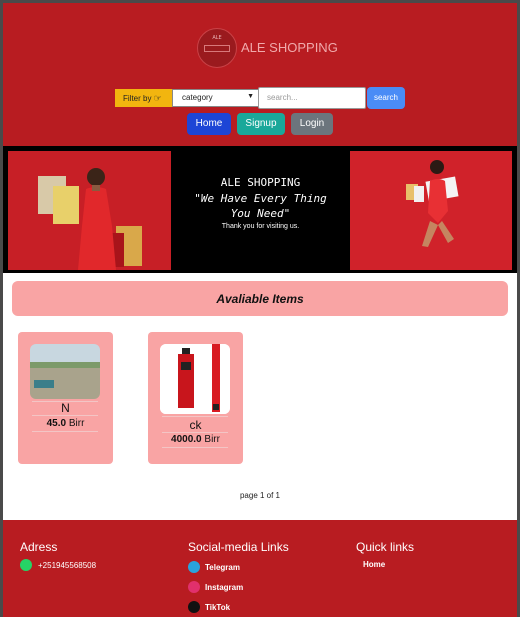  I want to click on phone-number: +251945568508, so click(67, 565).